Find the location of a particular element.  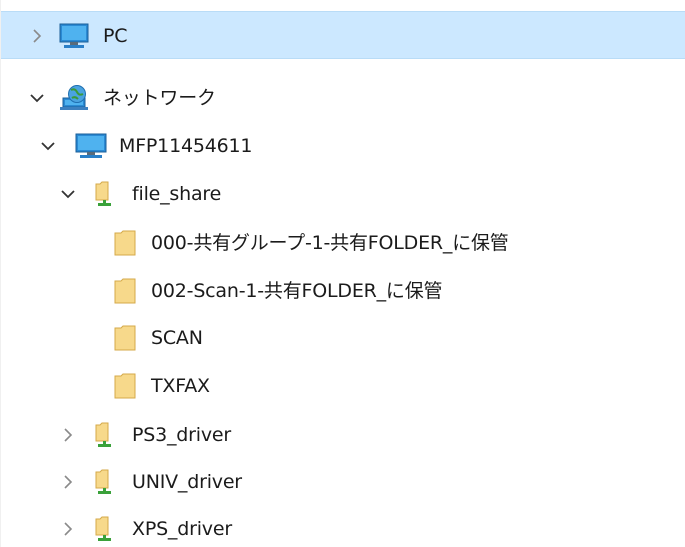

tree-item-label: TXFAX is located at coordinates (180, 386).